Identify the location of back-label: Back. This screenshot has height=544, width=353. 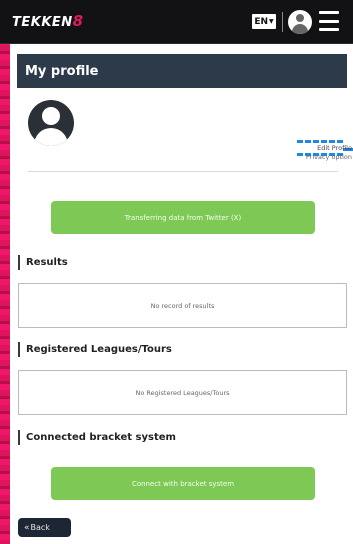
(40, 527).